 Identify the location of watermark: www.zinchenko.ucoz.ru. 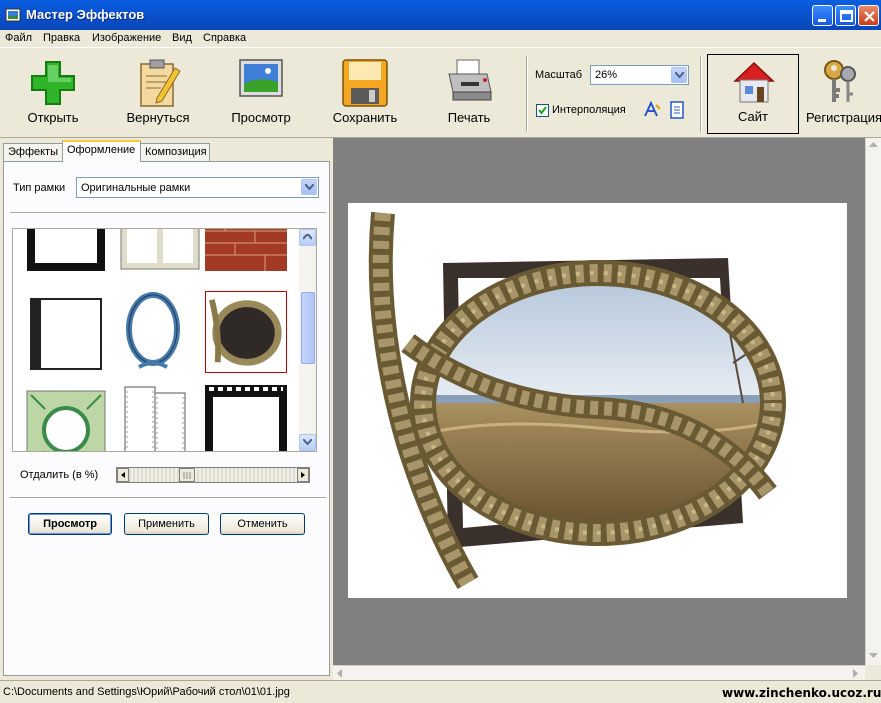
(801, 693).